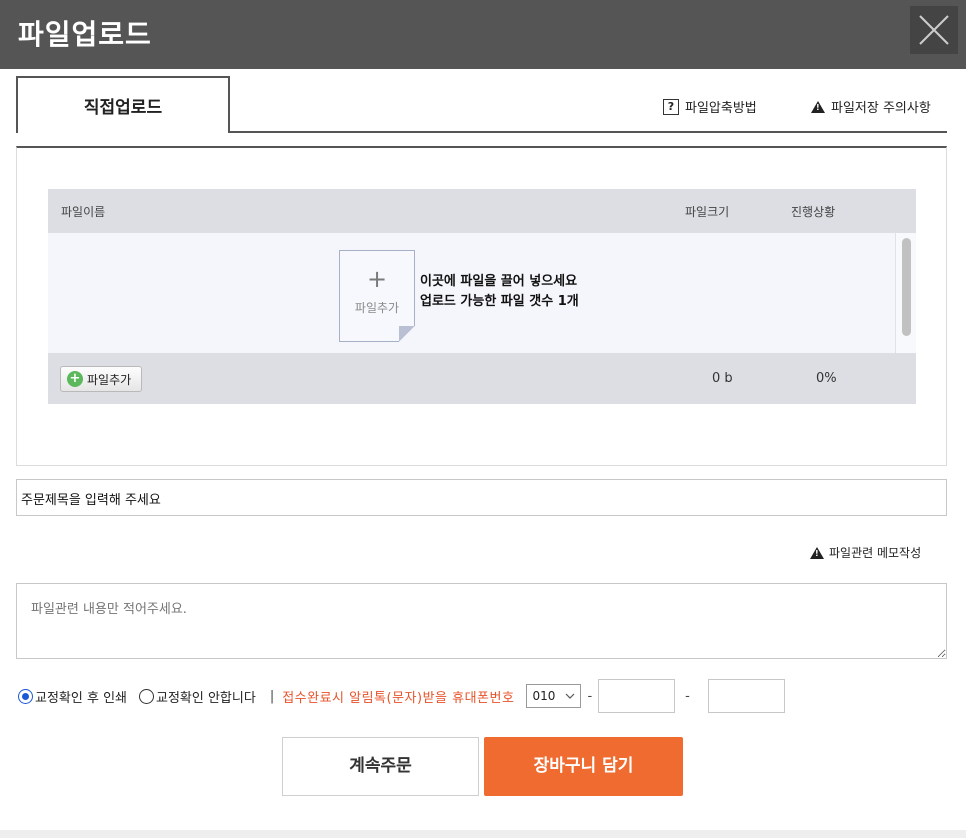 The width and height of the screenshot is (966, 838). Describe the element at coordinates (81, 696) in the screenshot. I see `proof-print-label: 교정확인 후 인쇄` at that location.